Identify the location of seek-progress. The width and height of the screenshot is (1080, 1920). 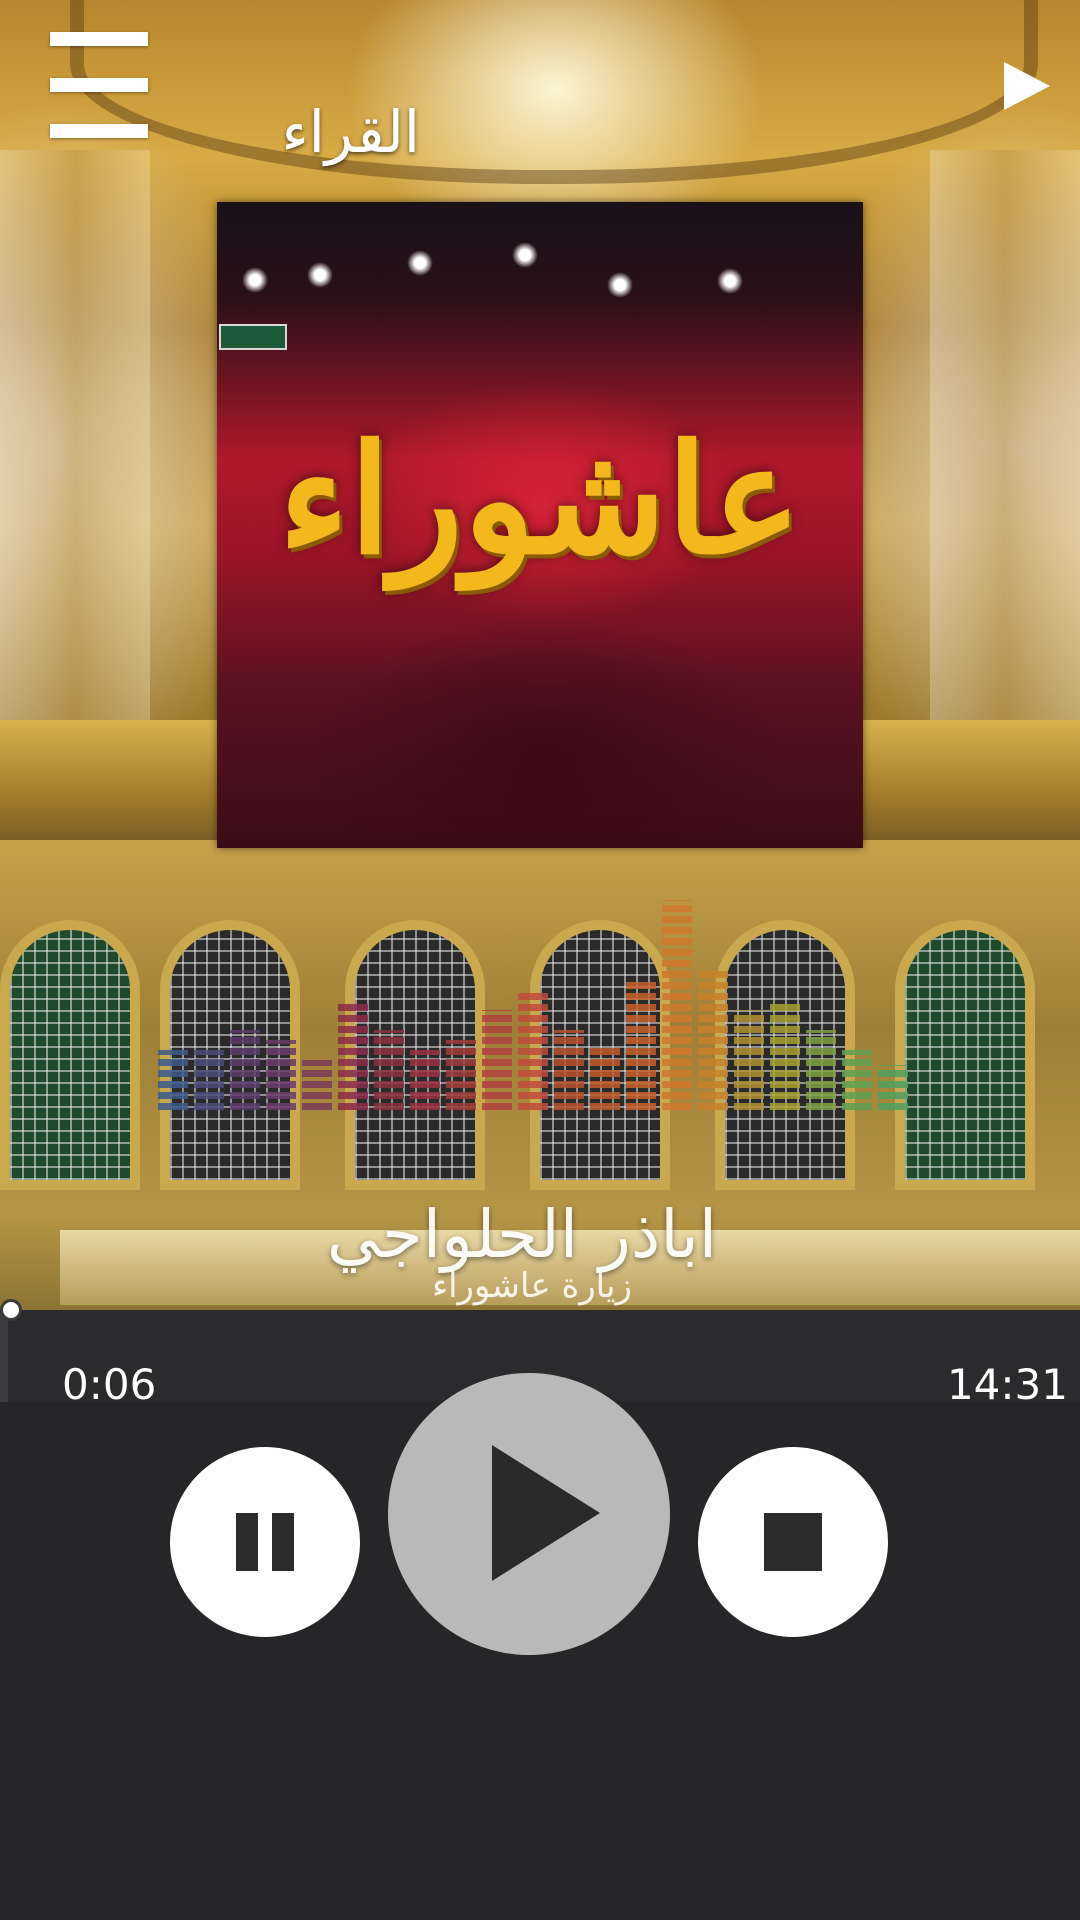
(4, 1356).